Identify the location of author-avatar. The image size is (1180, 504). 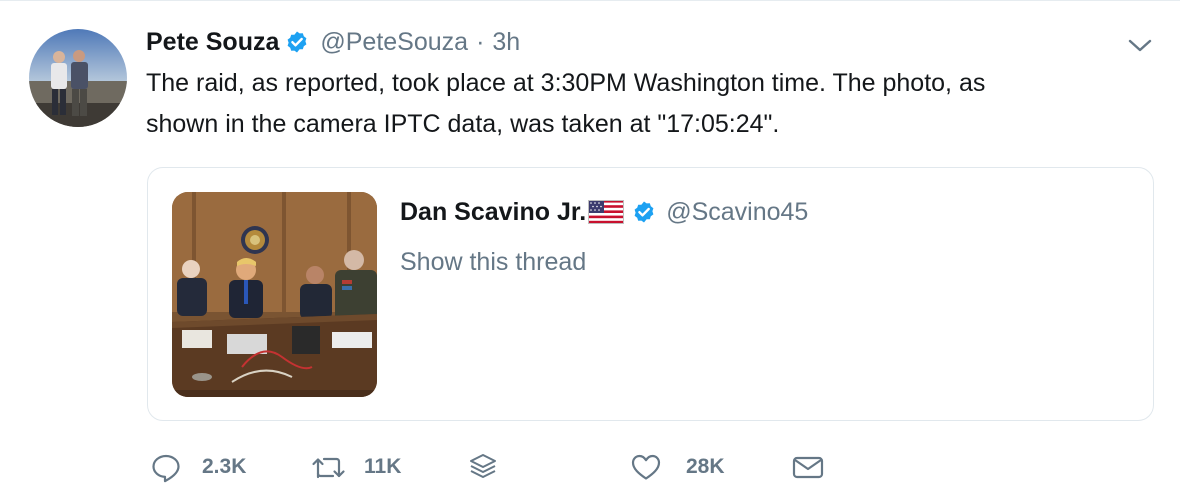
(78, 78).